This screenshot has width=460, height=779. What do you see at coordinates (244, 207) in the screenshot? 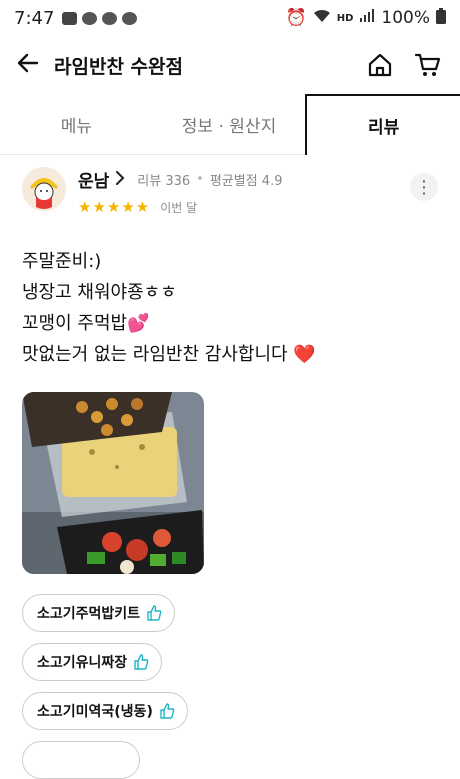
I see `rating-stars: ★★★★★ 이번 달` at bounding box center [244, 207].